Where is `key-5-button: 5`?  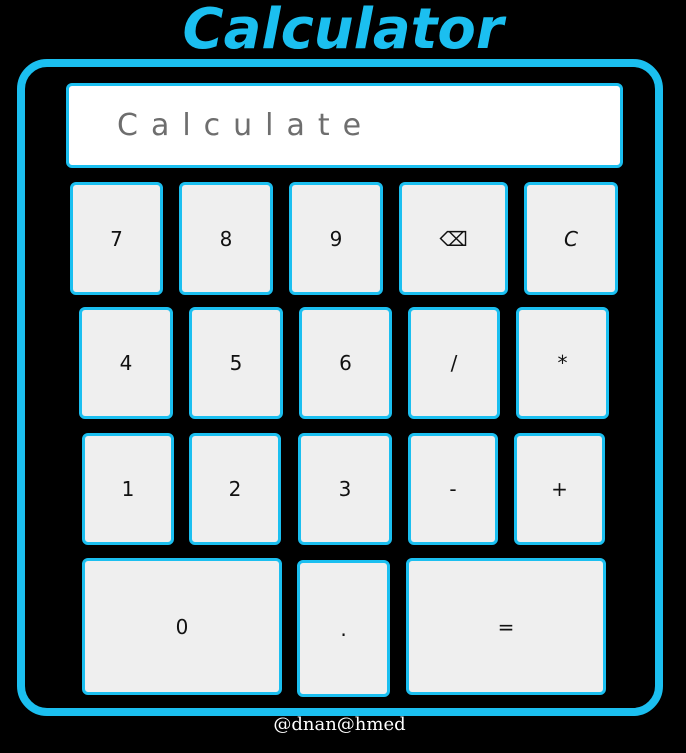
key-5-button: 5 is located at coordinates (236, 363).